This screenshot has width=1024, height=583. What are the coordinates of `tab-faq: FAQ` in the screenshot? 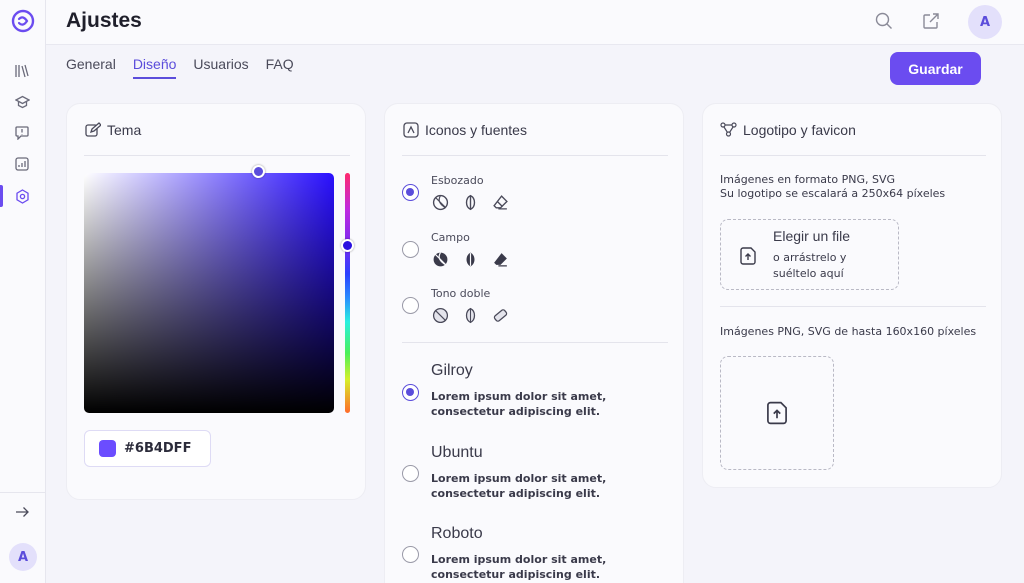 It's located at (280, 67).